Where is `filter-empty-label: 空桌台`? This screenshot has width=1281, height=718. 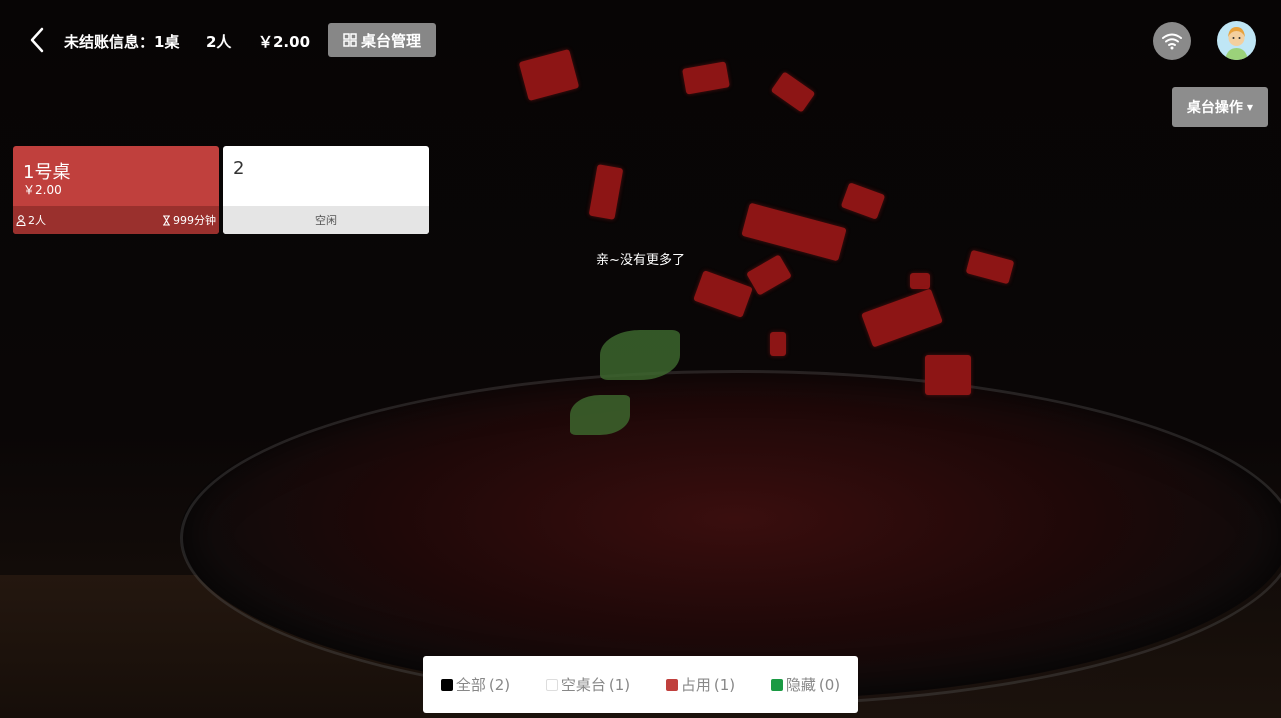
filter-empty-label: 空桌台 is located at coordinates (583, 685).